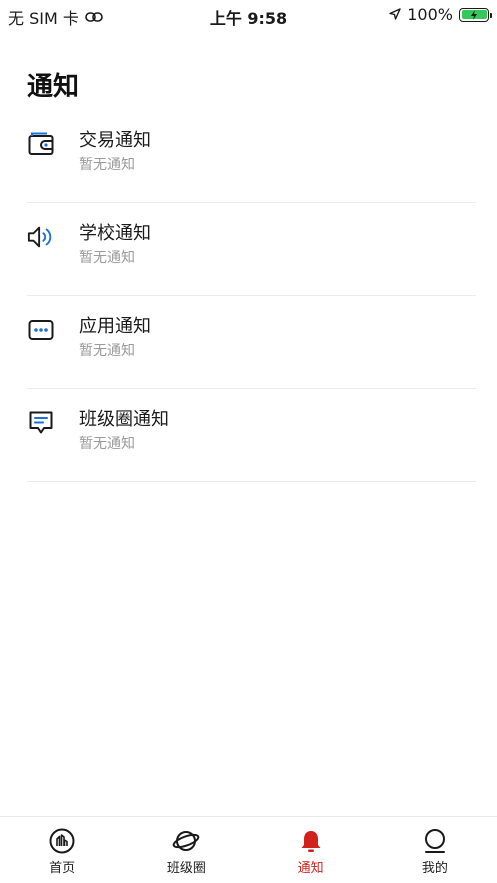 This screenshot has width=497, height=883. What do you see at coordinates (62, 868) in the screenshot?
I see `tab-label: 首页` at bounding box center [62, 868].